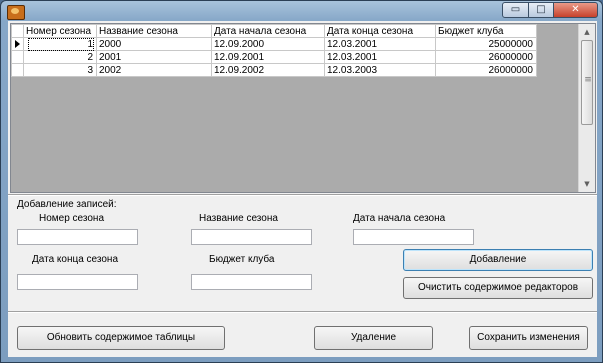 This screenshot has height=363, width=603. Describe the element at coordinates (251, 282) in the screenshot. I see `budget-input` at that location.